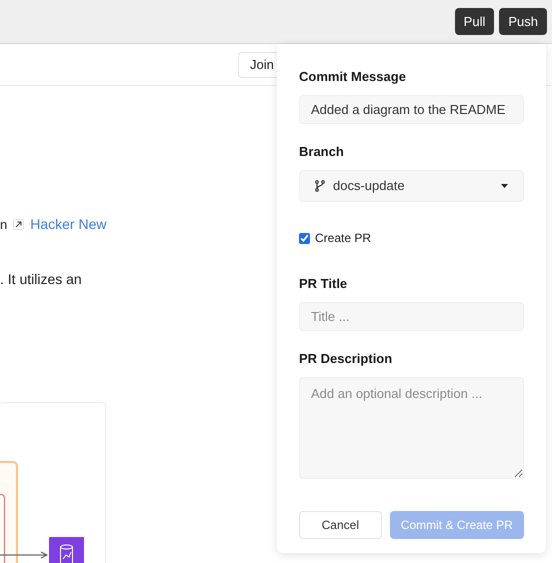  What do you see at coordinates (4, 225) in the screenshot?
I see `body-text: n` at bounding box center [4, 225].